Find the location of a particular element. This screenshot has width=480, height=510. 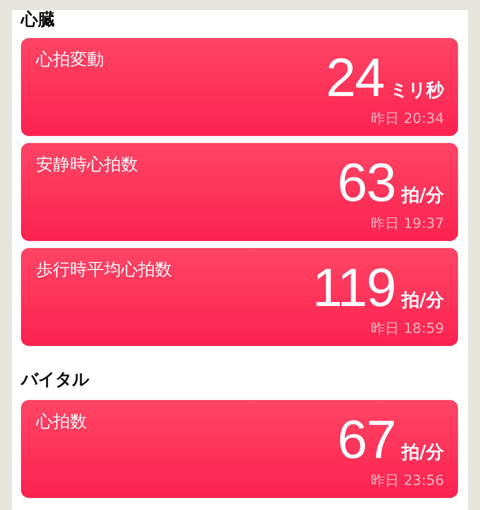

metric-value: 24 is located at coordinates (355, 78).